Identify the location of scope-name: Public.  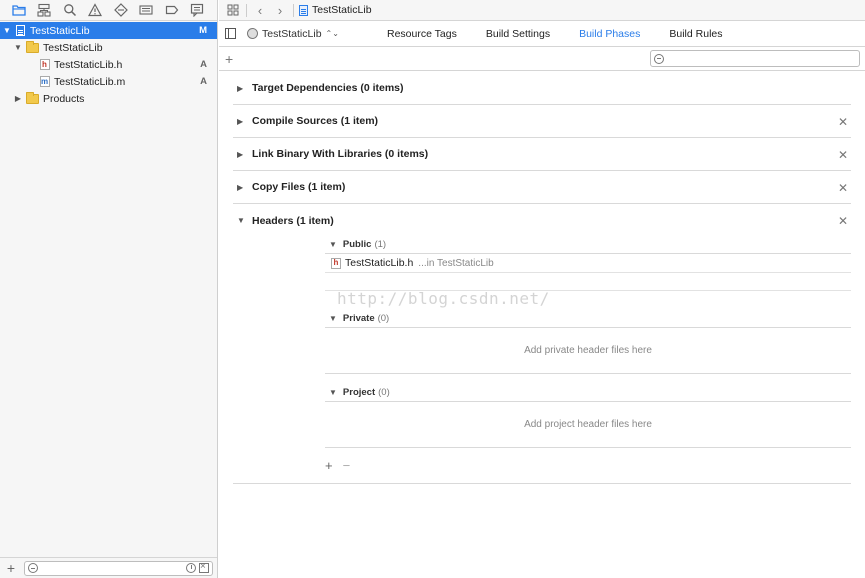
(357, 244).